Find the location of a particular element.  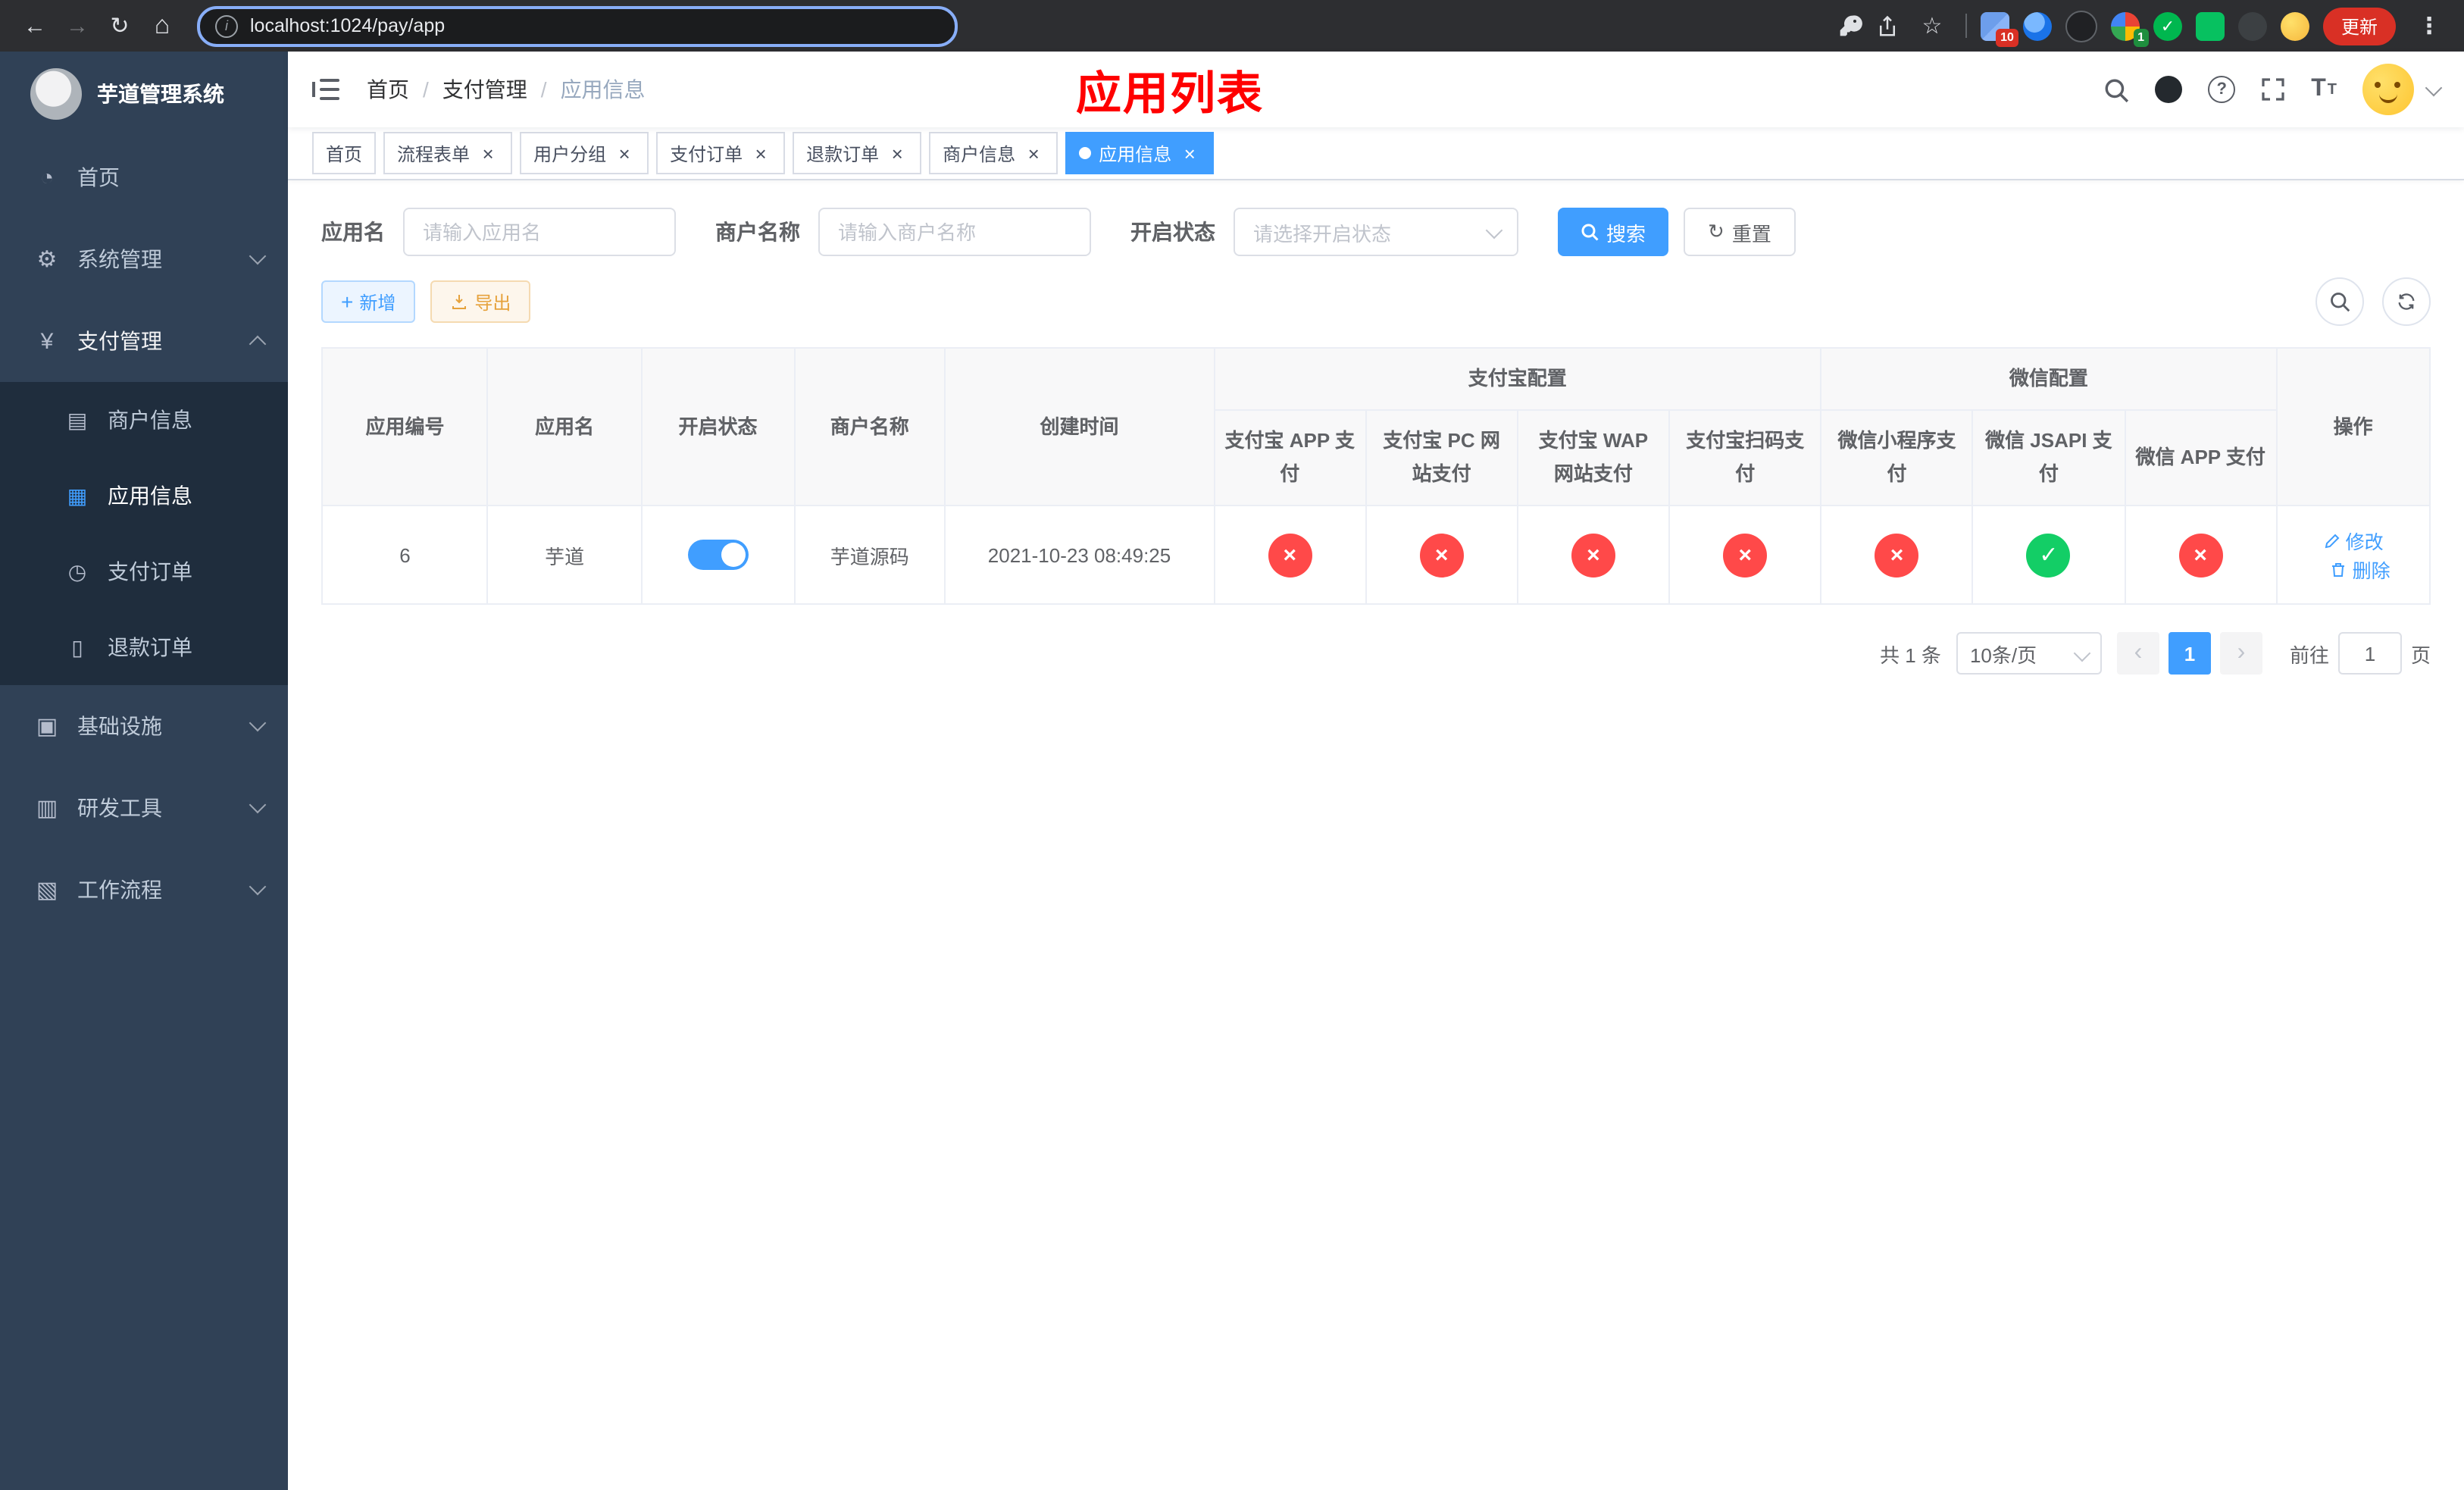

col-header-actions: 操作 is located at coordinates (2353, 427).